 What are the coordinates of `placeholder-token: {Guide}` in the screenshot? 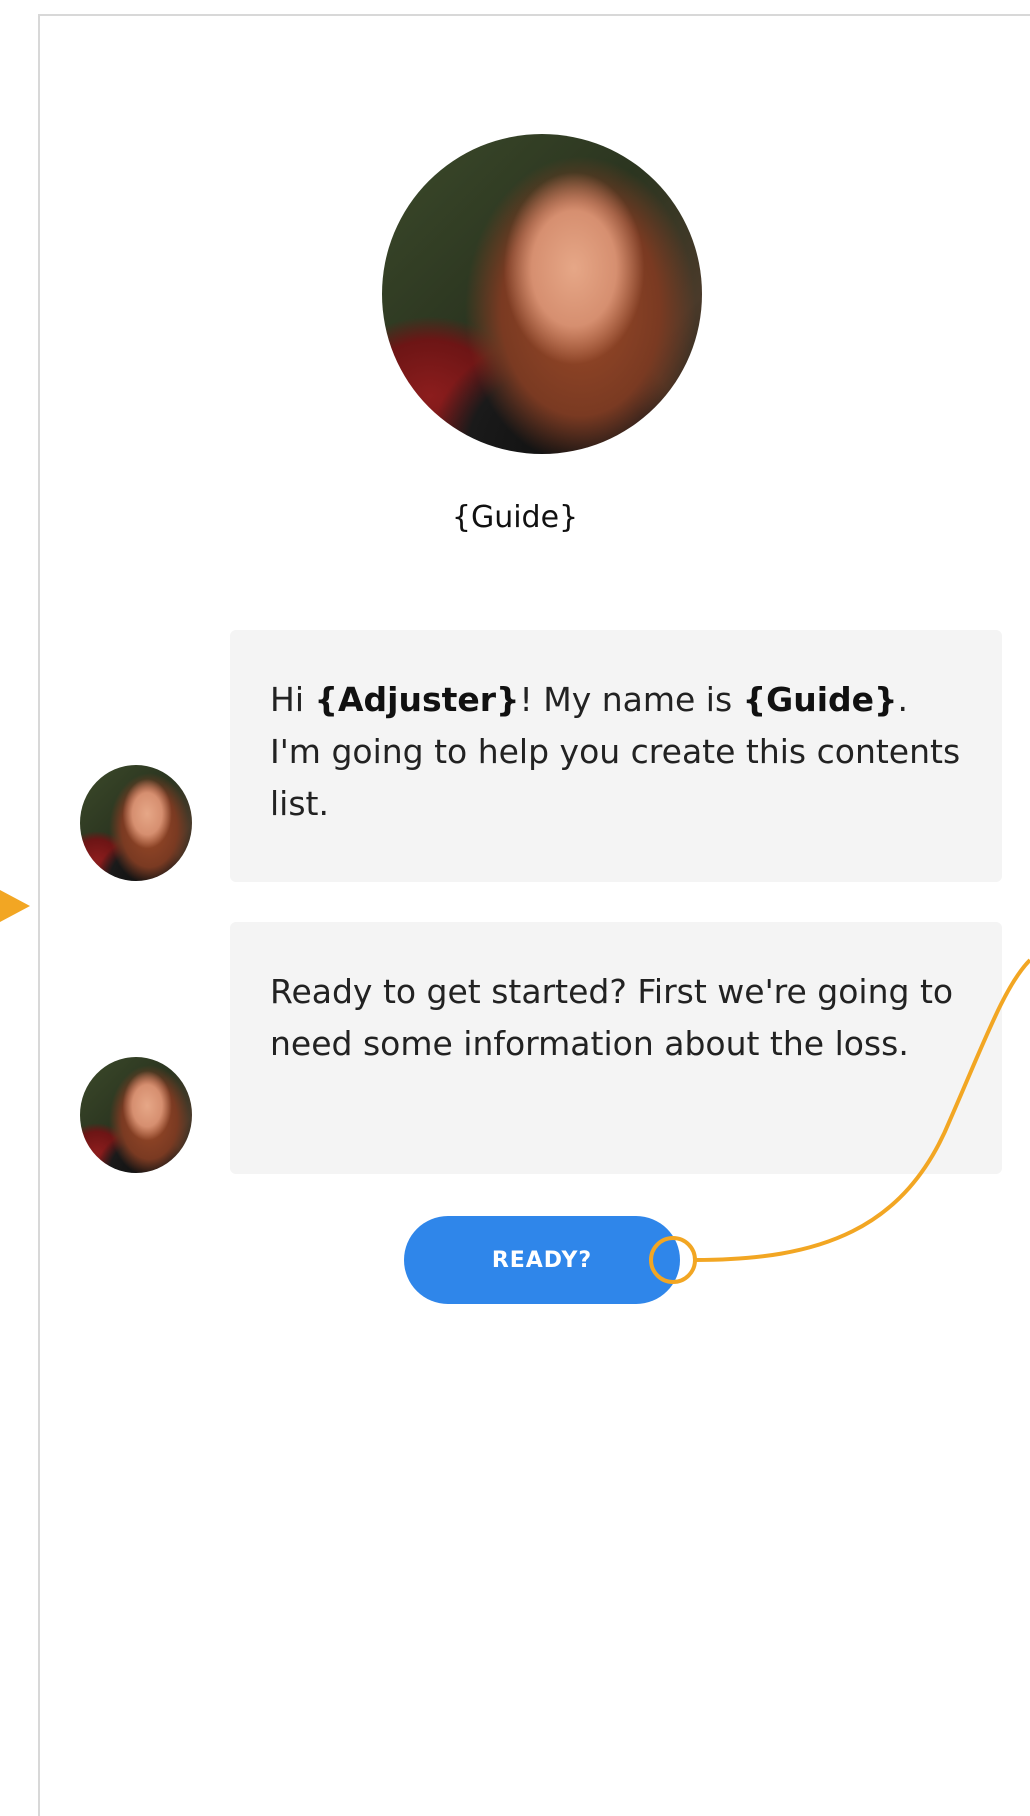 It's located at (820, 699).